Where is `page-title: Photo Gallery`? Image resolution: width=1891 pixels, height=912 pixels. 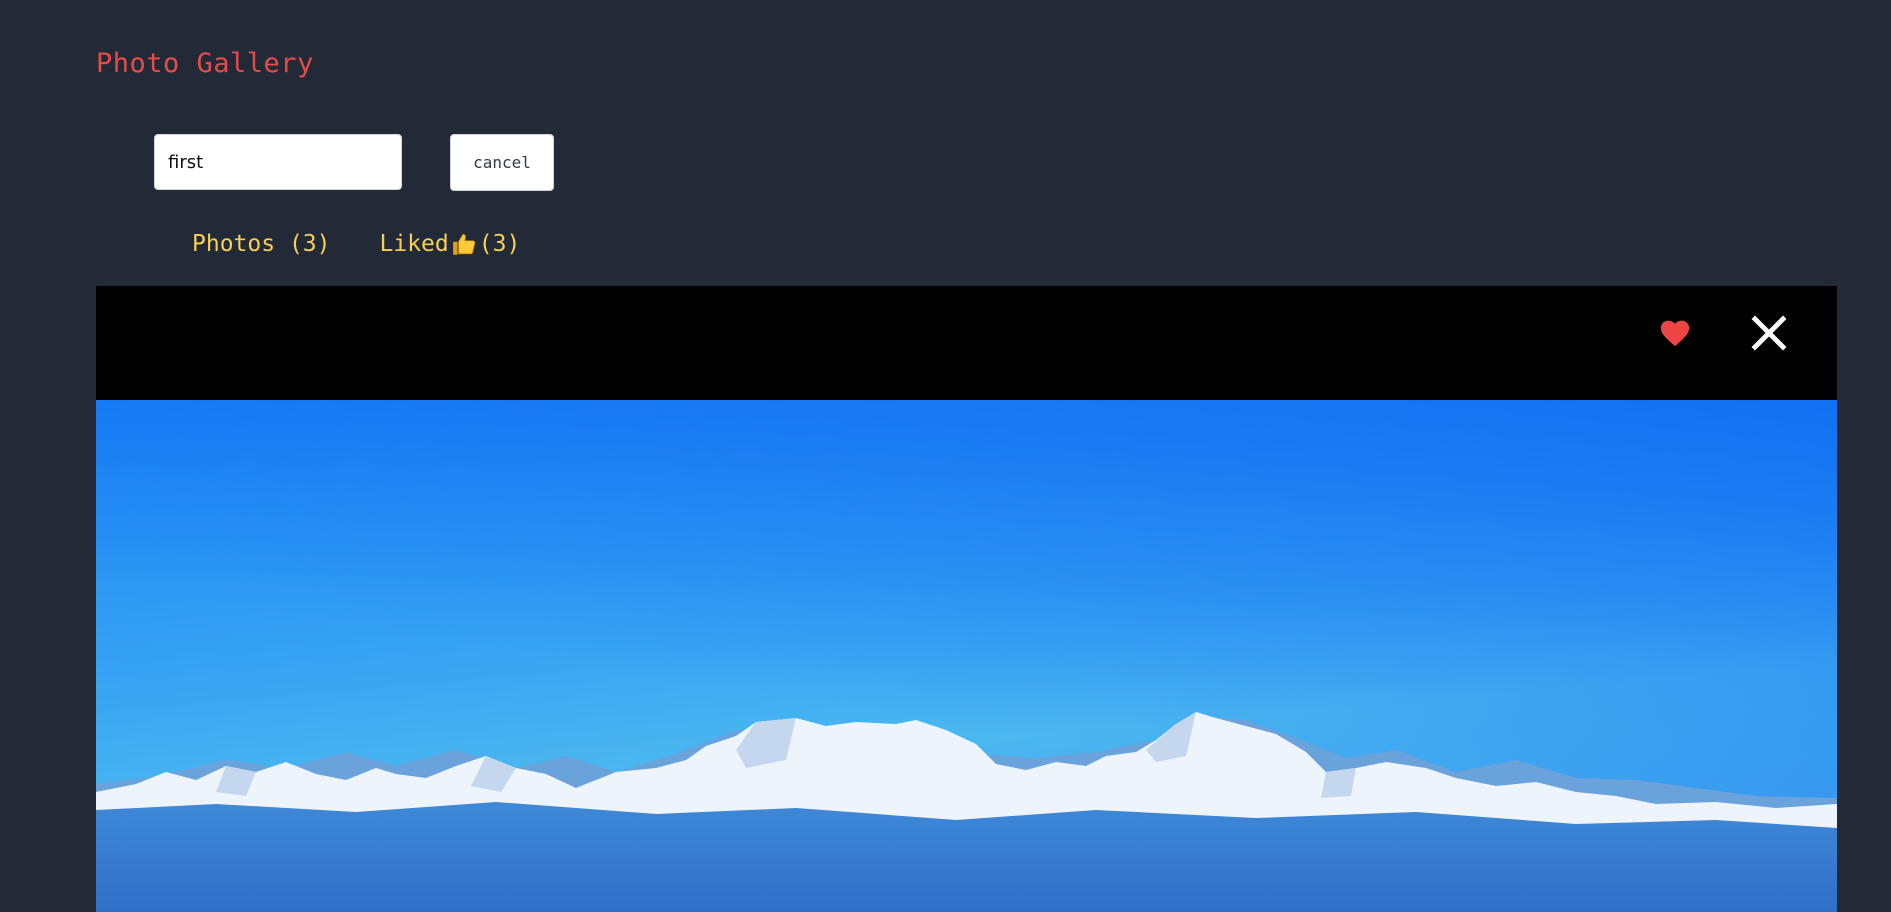 page-title: Photo Gallery is located at coordinates (205, 63).